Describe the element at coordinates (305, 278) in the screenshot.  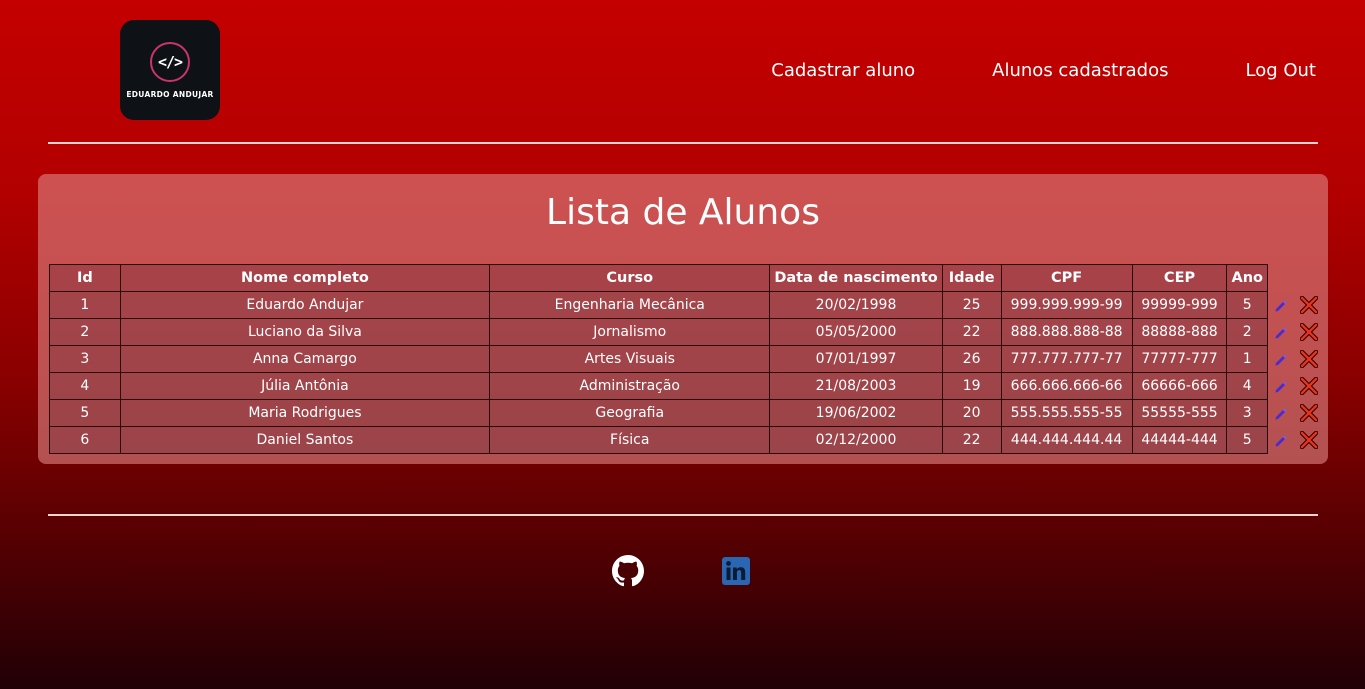
I see `col-header-nome: Nome completo` at that location.